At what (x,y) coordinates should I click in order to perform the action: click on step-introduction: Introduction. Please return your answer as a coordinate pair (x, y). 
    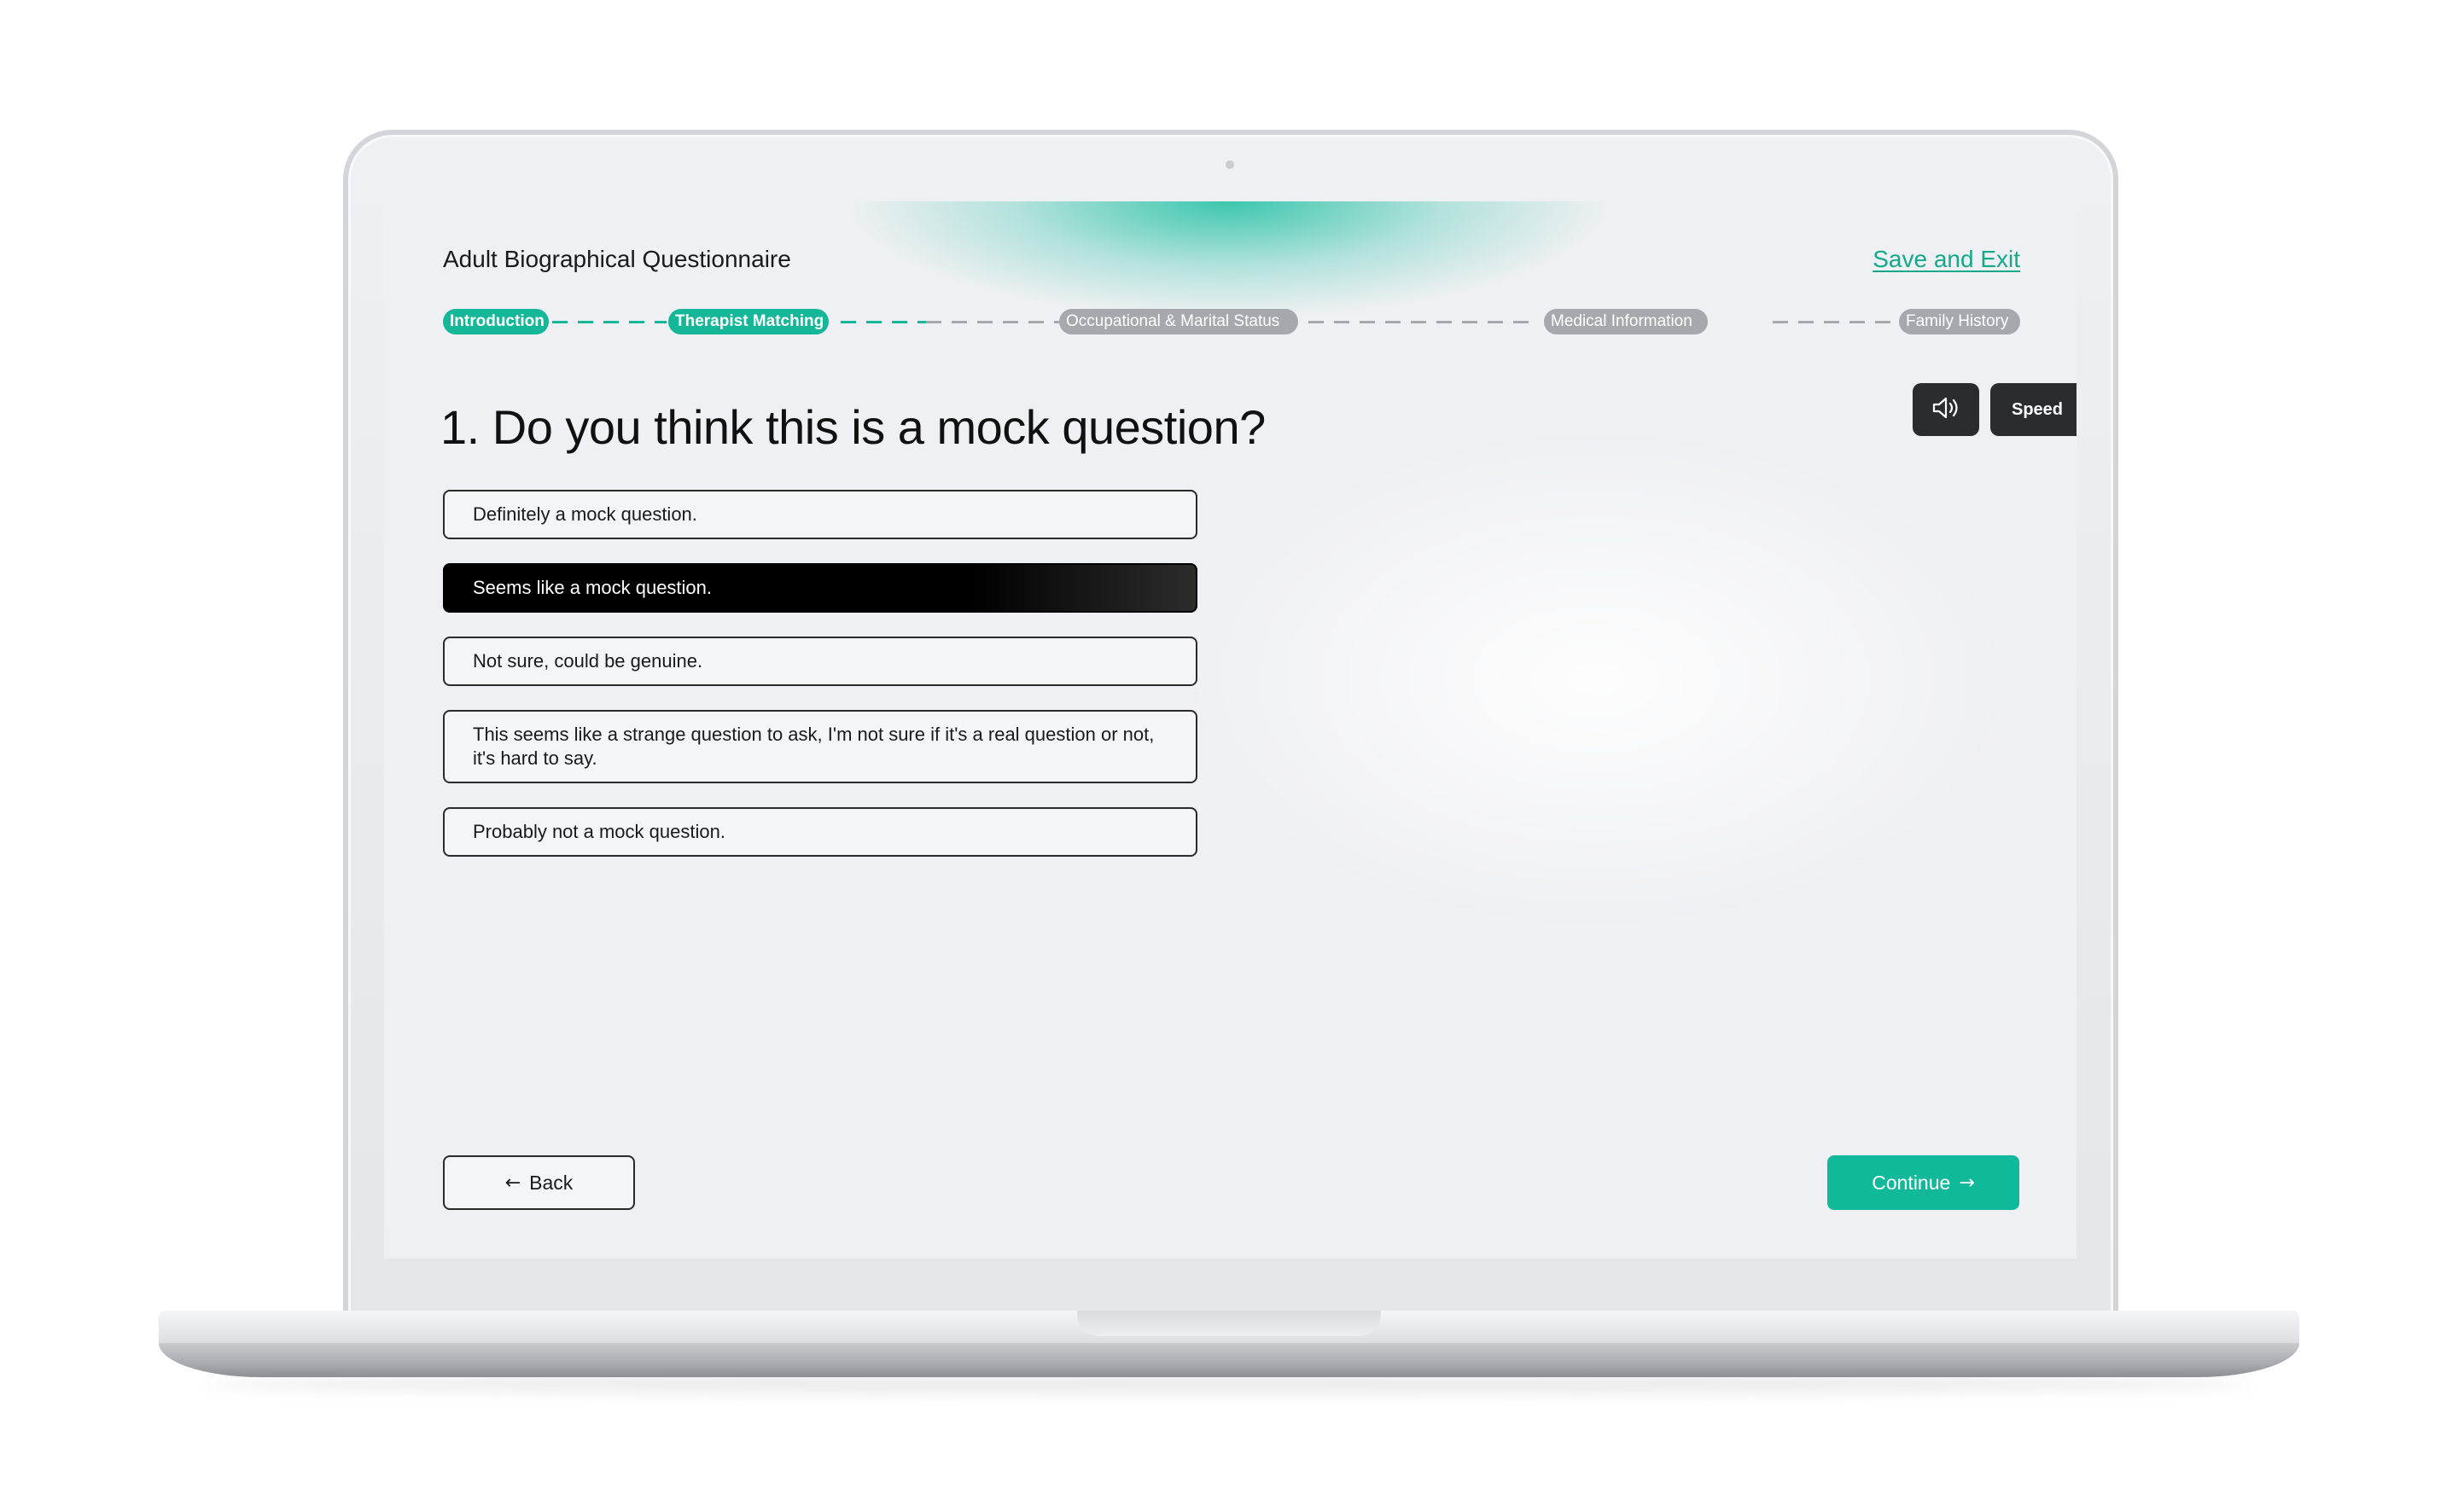
    Looking at the image, I should click on (496, 321).